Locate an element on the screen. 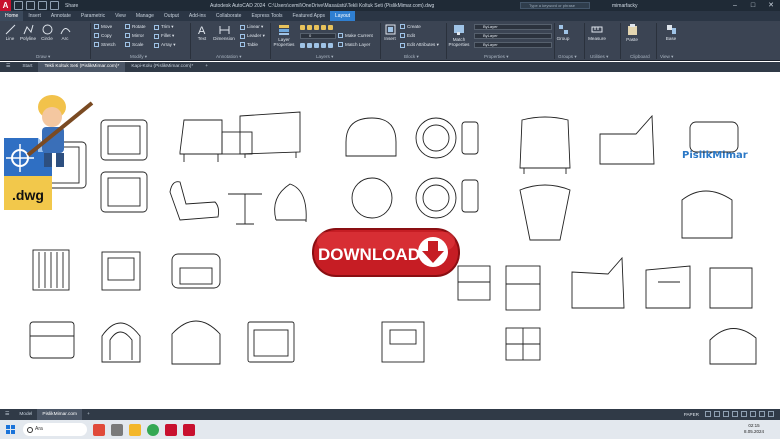 Image resolution: width=780 pixels, height=439 pixels. arc-button: Arc is located at coordinates (65, 32).